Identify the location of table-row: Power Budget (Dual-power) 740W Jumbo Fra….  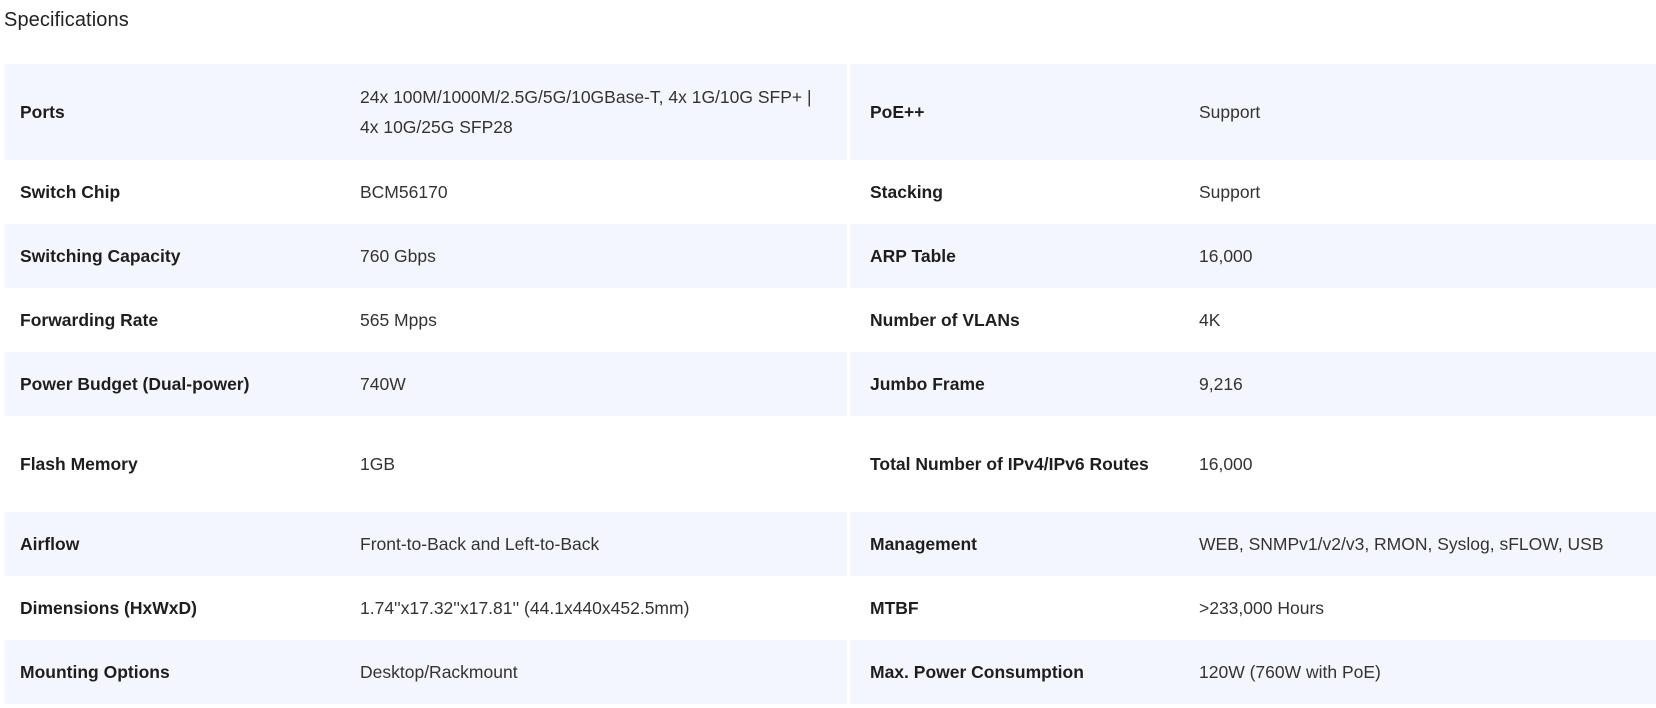
(830, 384).